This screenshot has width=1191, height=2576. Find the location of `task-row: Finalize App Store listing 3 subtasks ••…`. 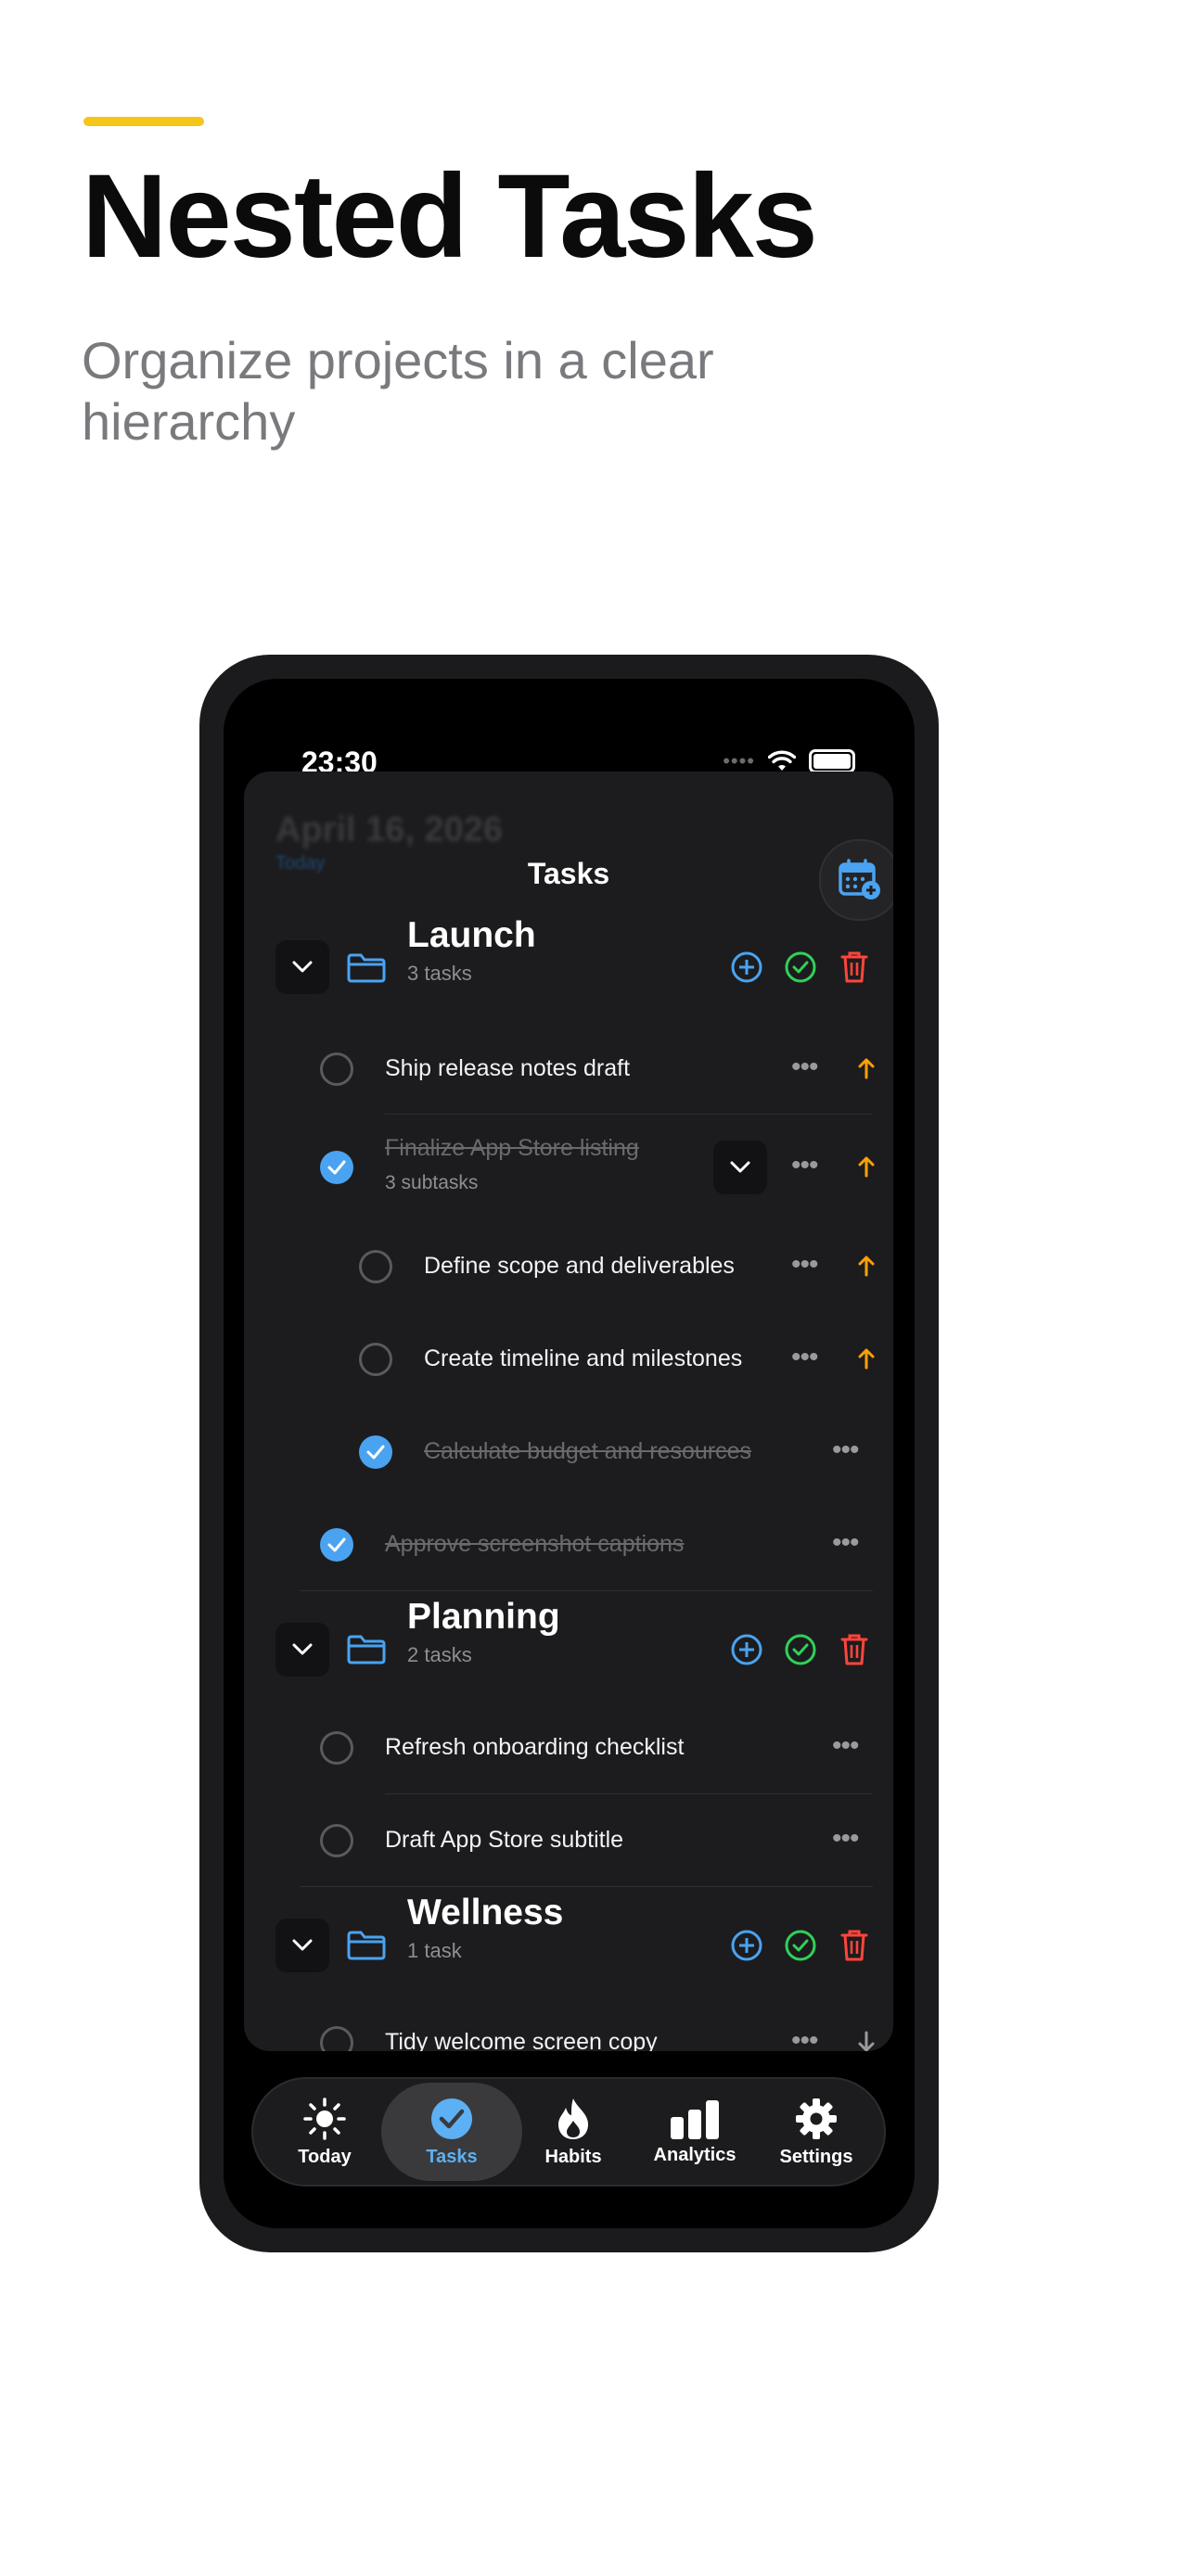

task-row: Finalize App Store listing 3 subtasks ••… is located at coordinates (568, 1167).